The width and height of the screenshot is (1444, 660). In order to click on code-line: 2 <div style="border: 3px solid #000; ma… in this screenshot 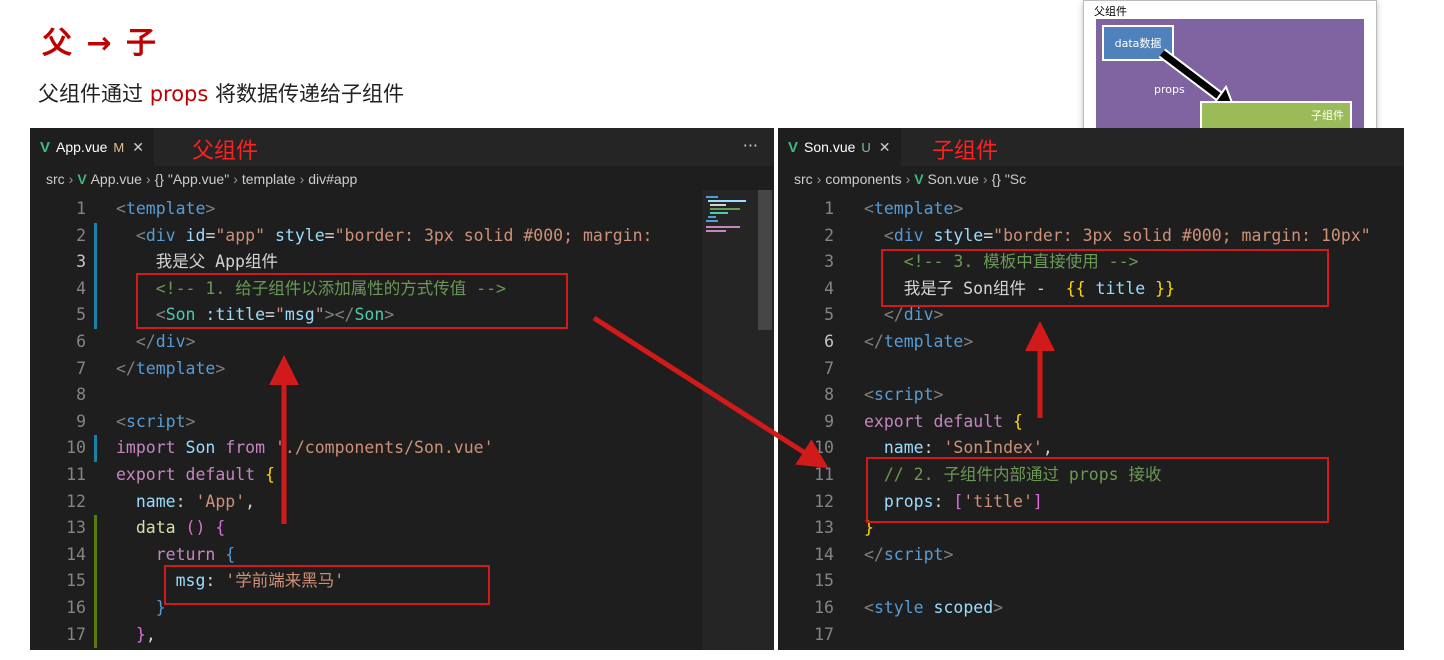, I will do `click(1091, 236)`.